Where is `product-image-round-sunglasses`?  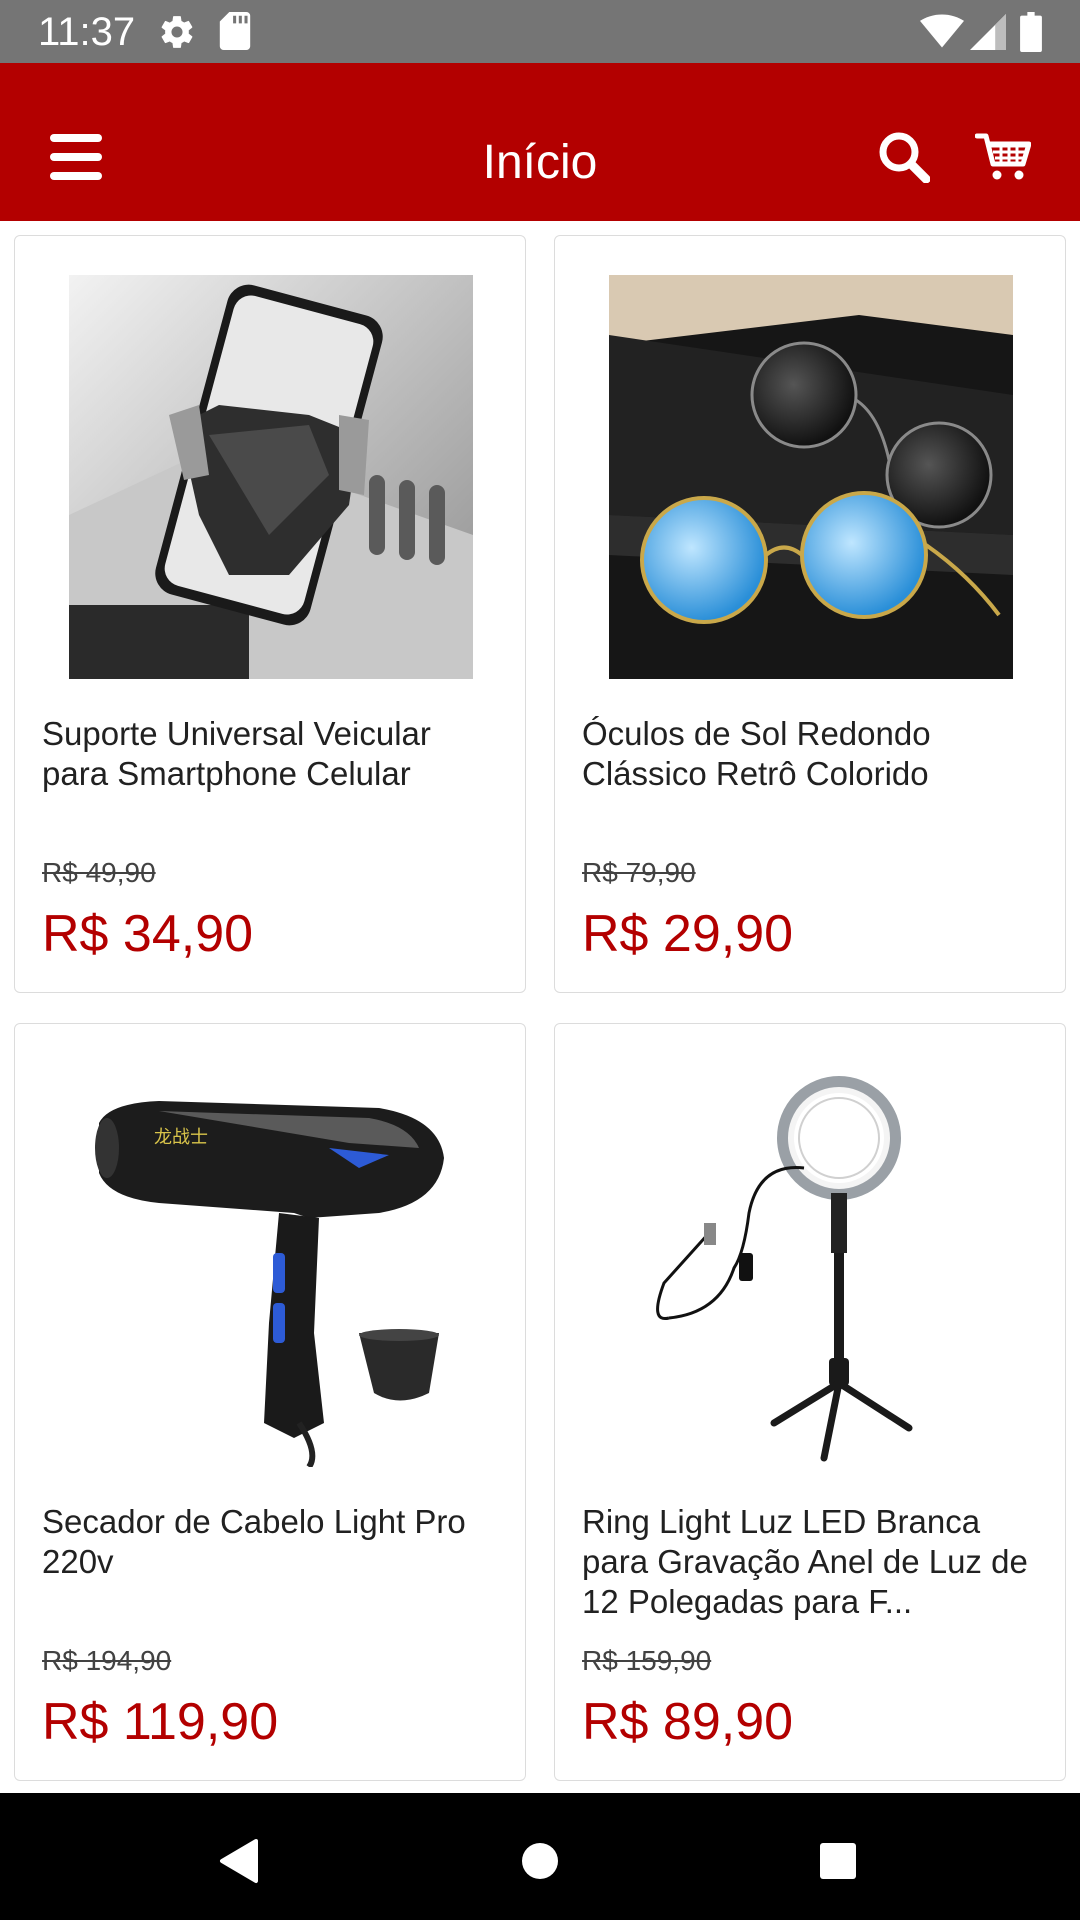 product-image-round-sunglasses is located at coordinates (811, 477).